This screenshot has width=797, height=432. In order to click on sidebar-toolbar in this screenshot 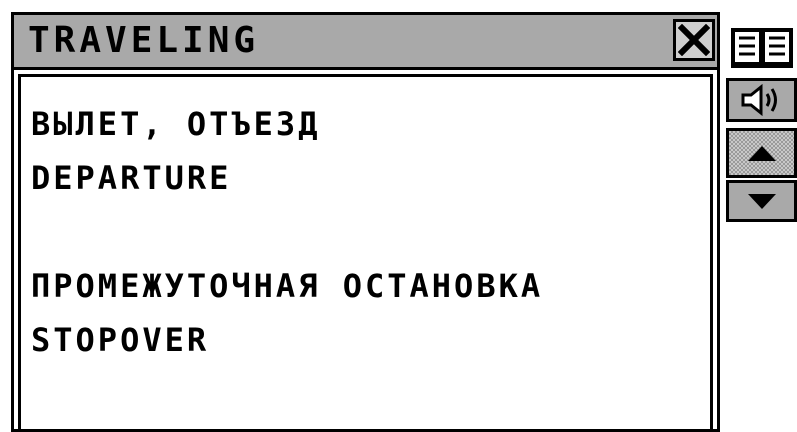, I will do `click(761, 212)`.